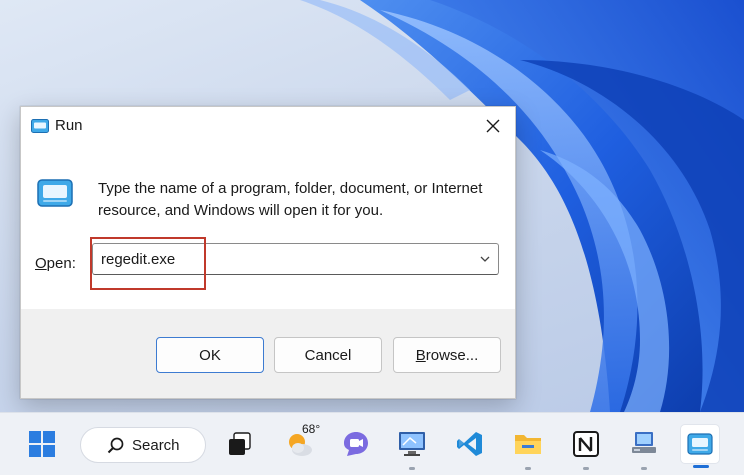 This screenshot has width=744, height=475. I want to click on close-button, so click(493, 126).